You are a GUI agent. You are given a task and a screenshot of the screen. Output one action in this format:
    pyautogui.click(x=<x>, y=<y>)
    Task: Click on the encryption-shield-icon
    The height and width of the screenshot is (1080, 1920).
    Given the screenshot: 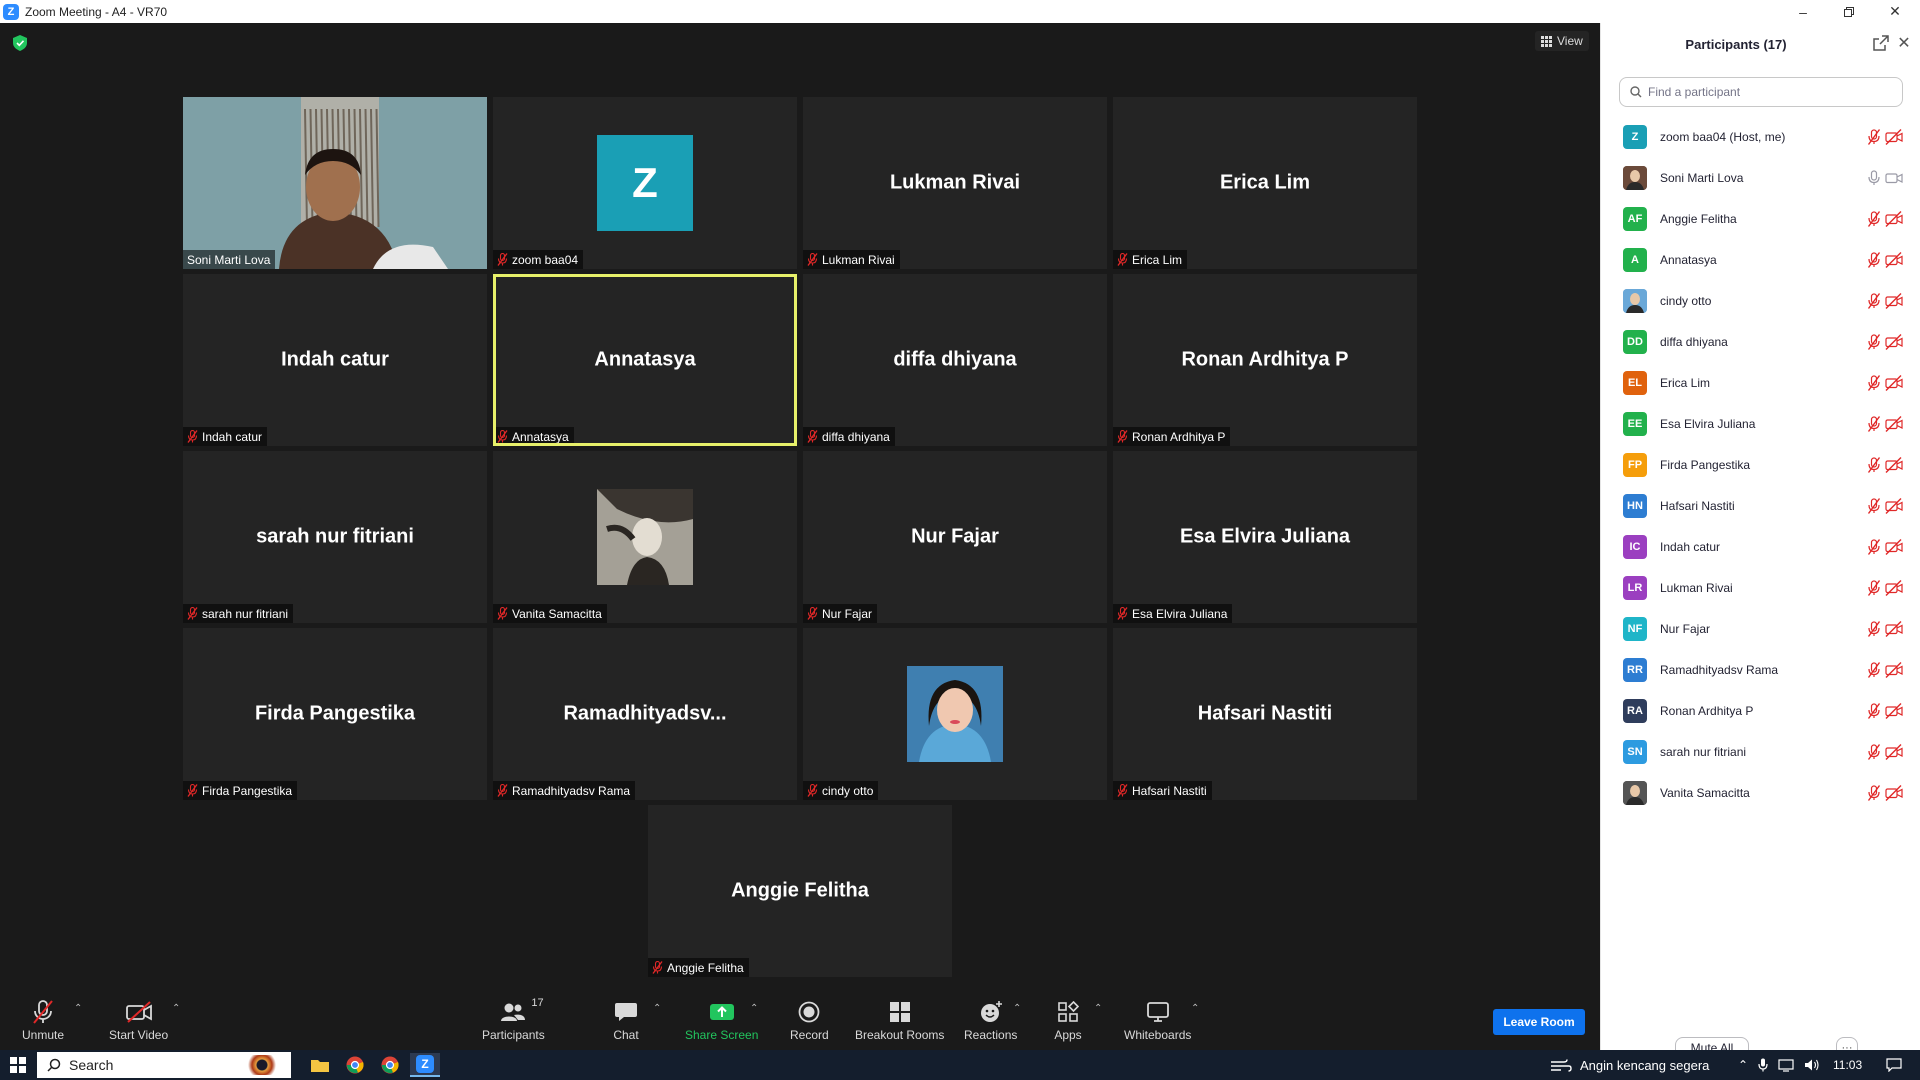 What is the action you would take?
    pyautogui.click(x=20, y=43)
    